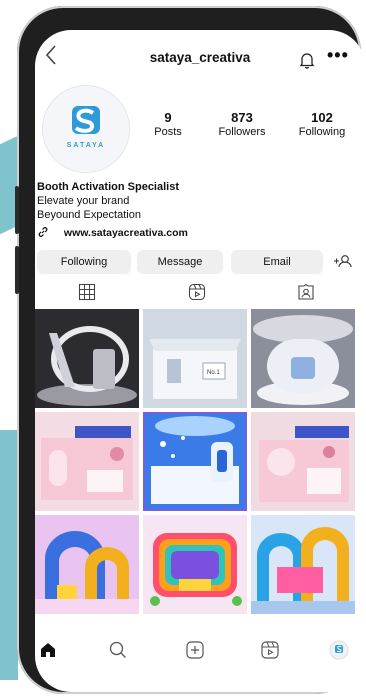 This screenshot has height=698, width=366. I want to click on search-icon, so click(118, 650).